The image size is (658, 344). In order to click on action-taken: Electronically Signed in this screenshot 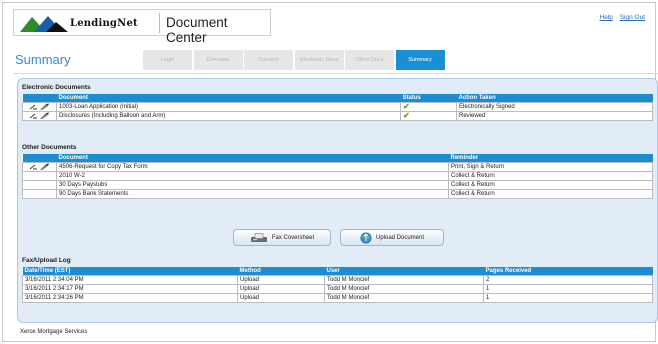, I will do `click(554, 106)`.